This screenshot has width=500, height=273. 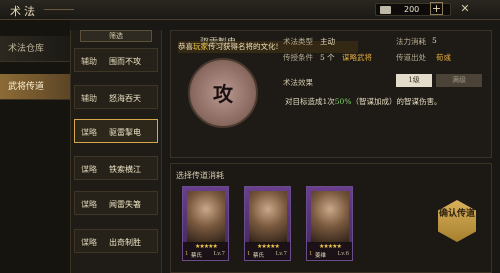 I want to click on skill-emblem-glyph: 攻, so click(x=223, y=94).